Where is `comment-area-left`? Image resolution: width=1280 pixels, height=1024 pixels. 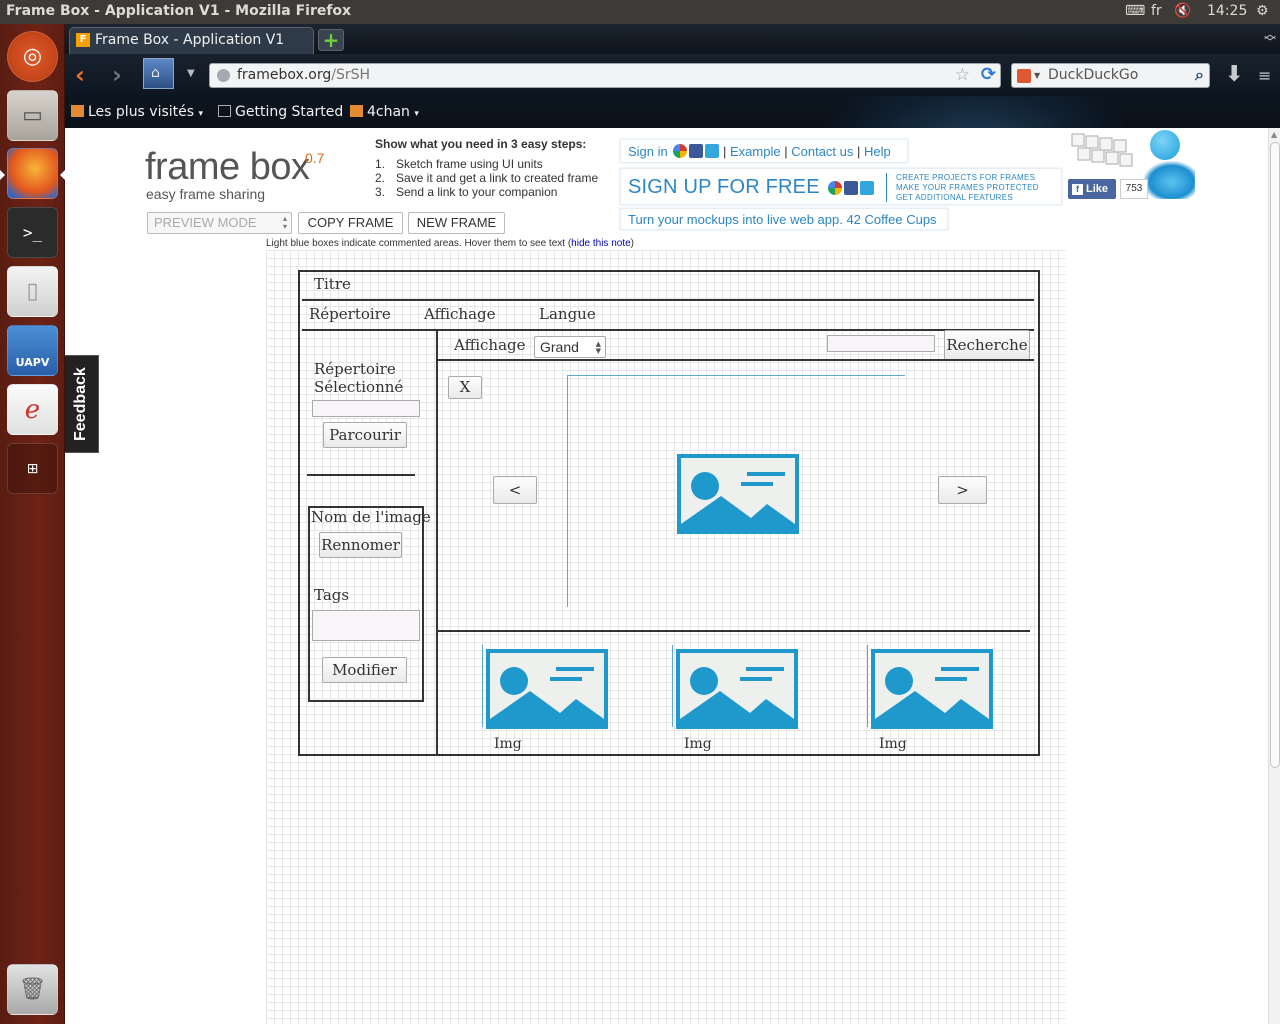 comment-area-left is located at coordinates (567, 491).